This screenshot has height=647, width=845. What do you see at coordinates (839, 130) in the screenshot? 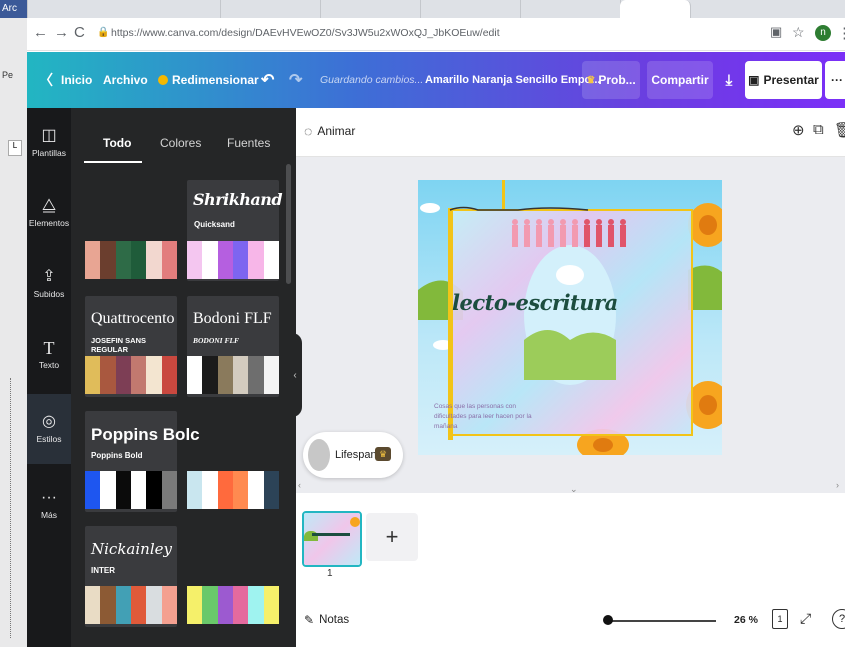
I see `delete-page-icon: 🗑` at bounding box center [839, 130].